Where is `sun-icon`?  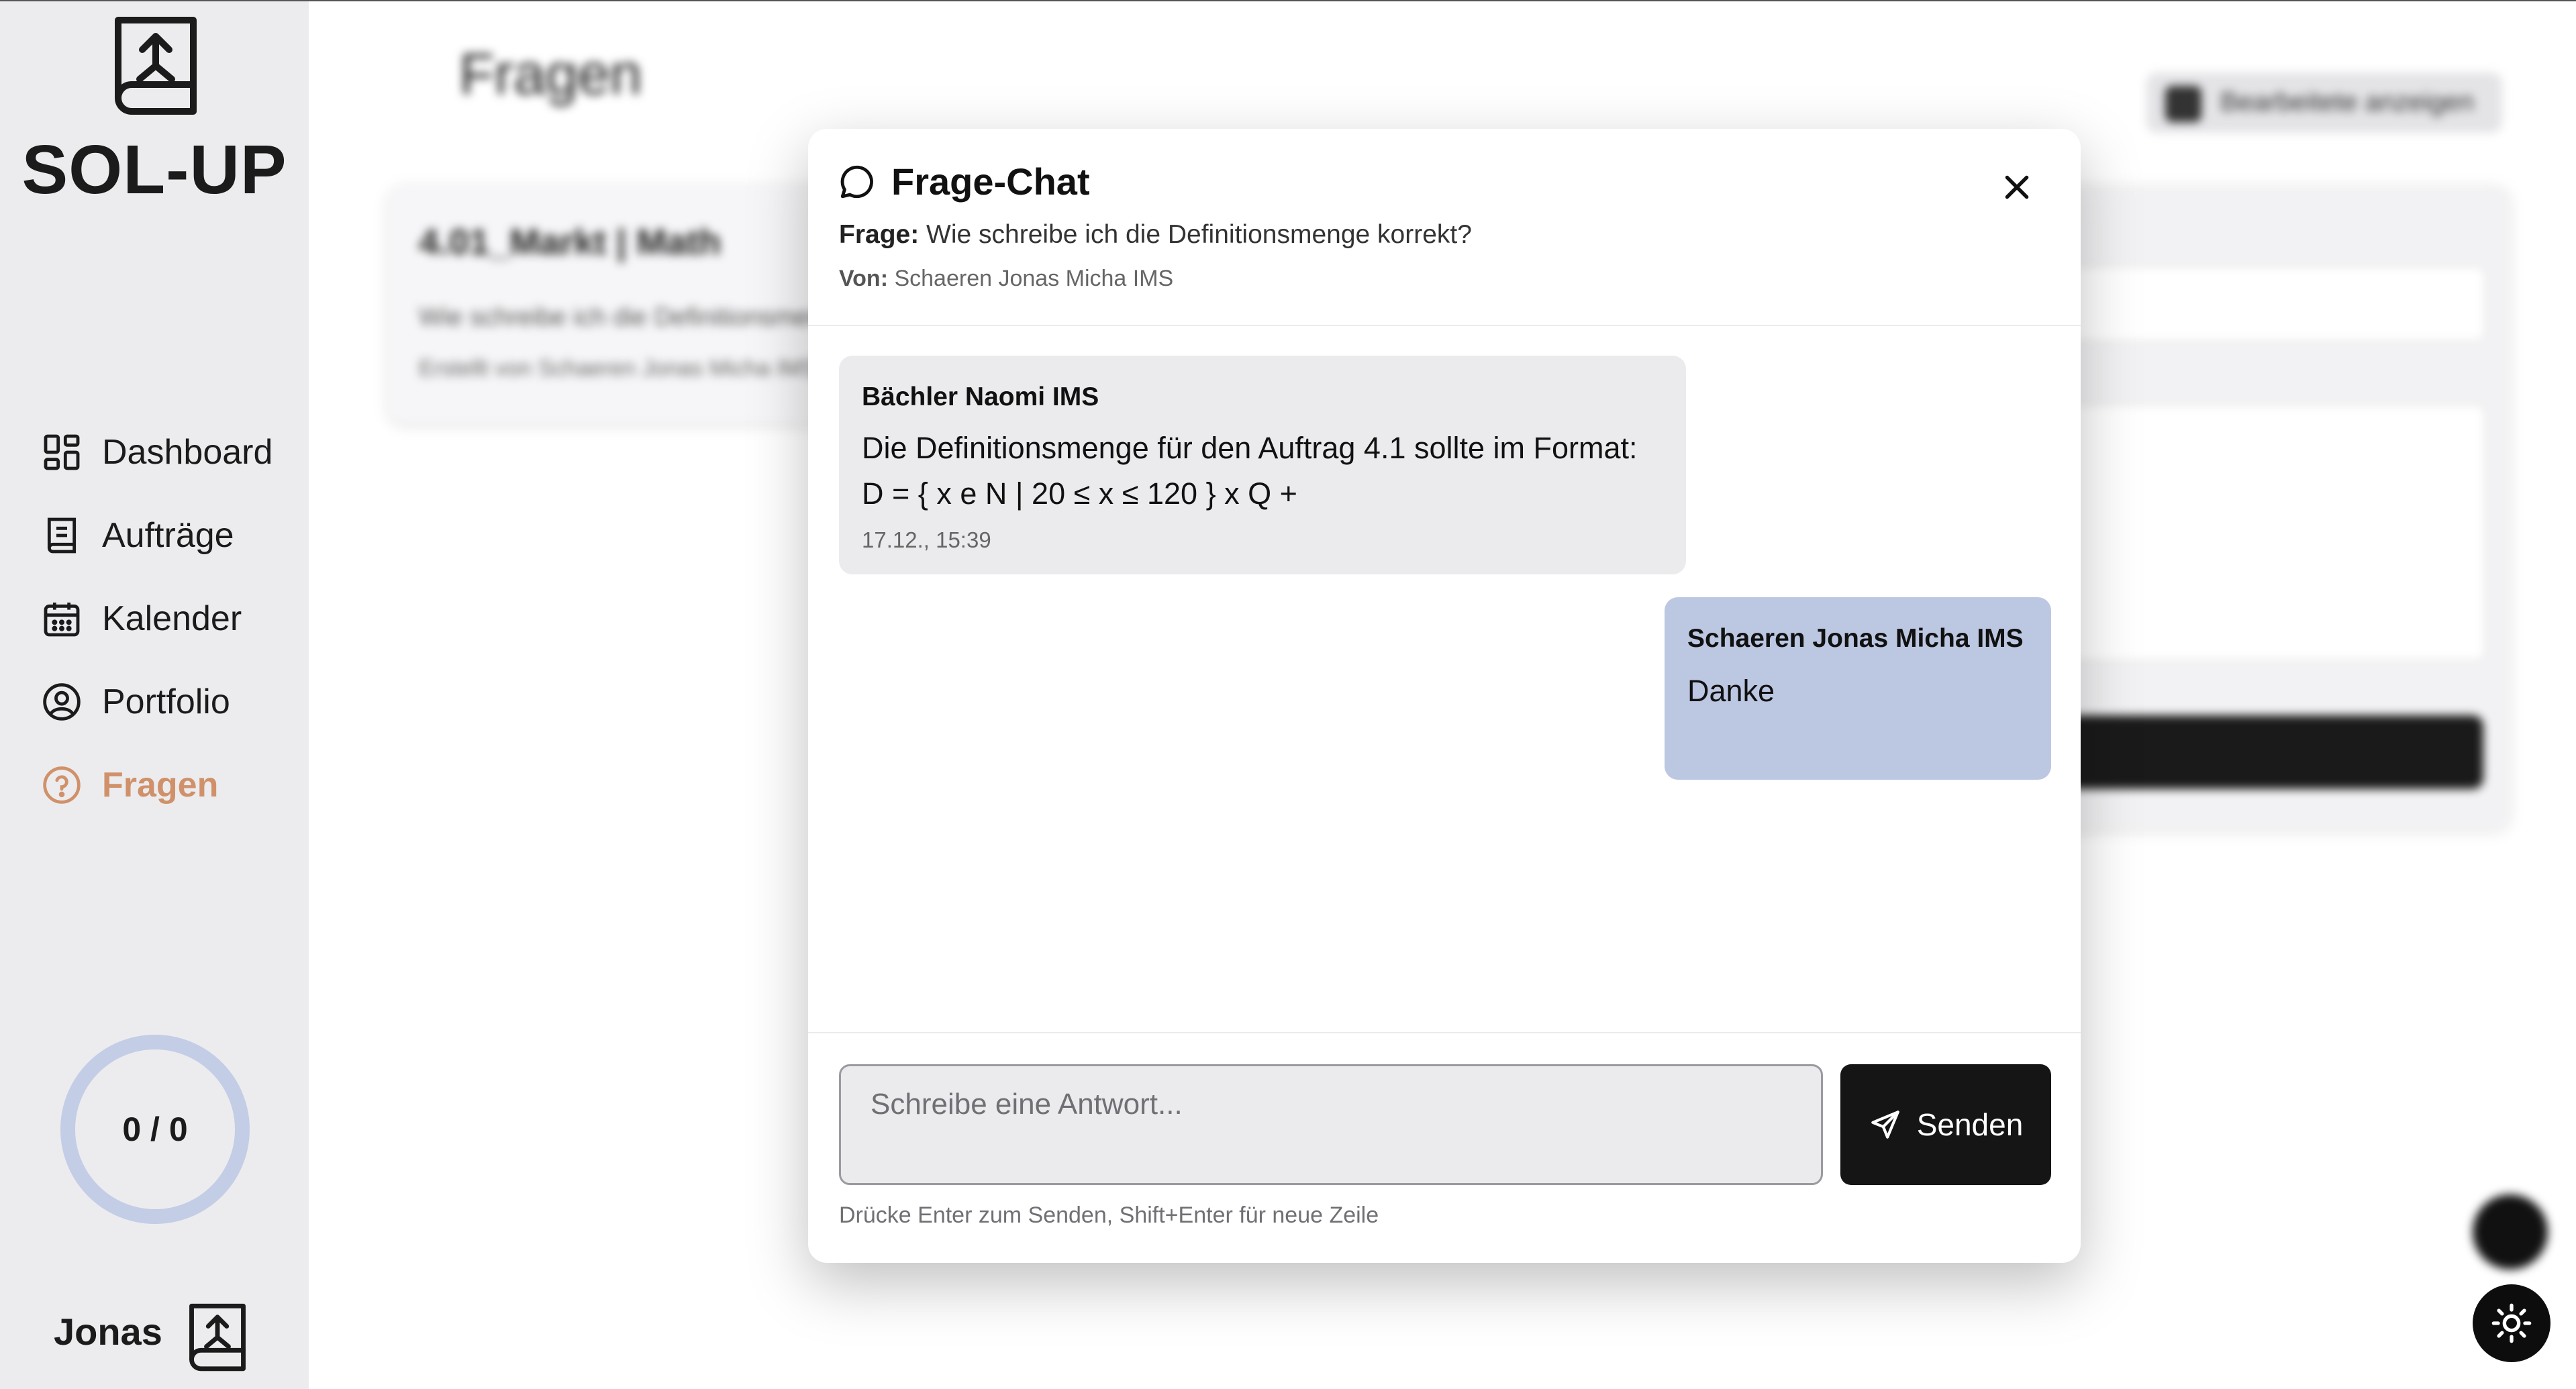
sun-icon is located at coordinates (2511, 1323).